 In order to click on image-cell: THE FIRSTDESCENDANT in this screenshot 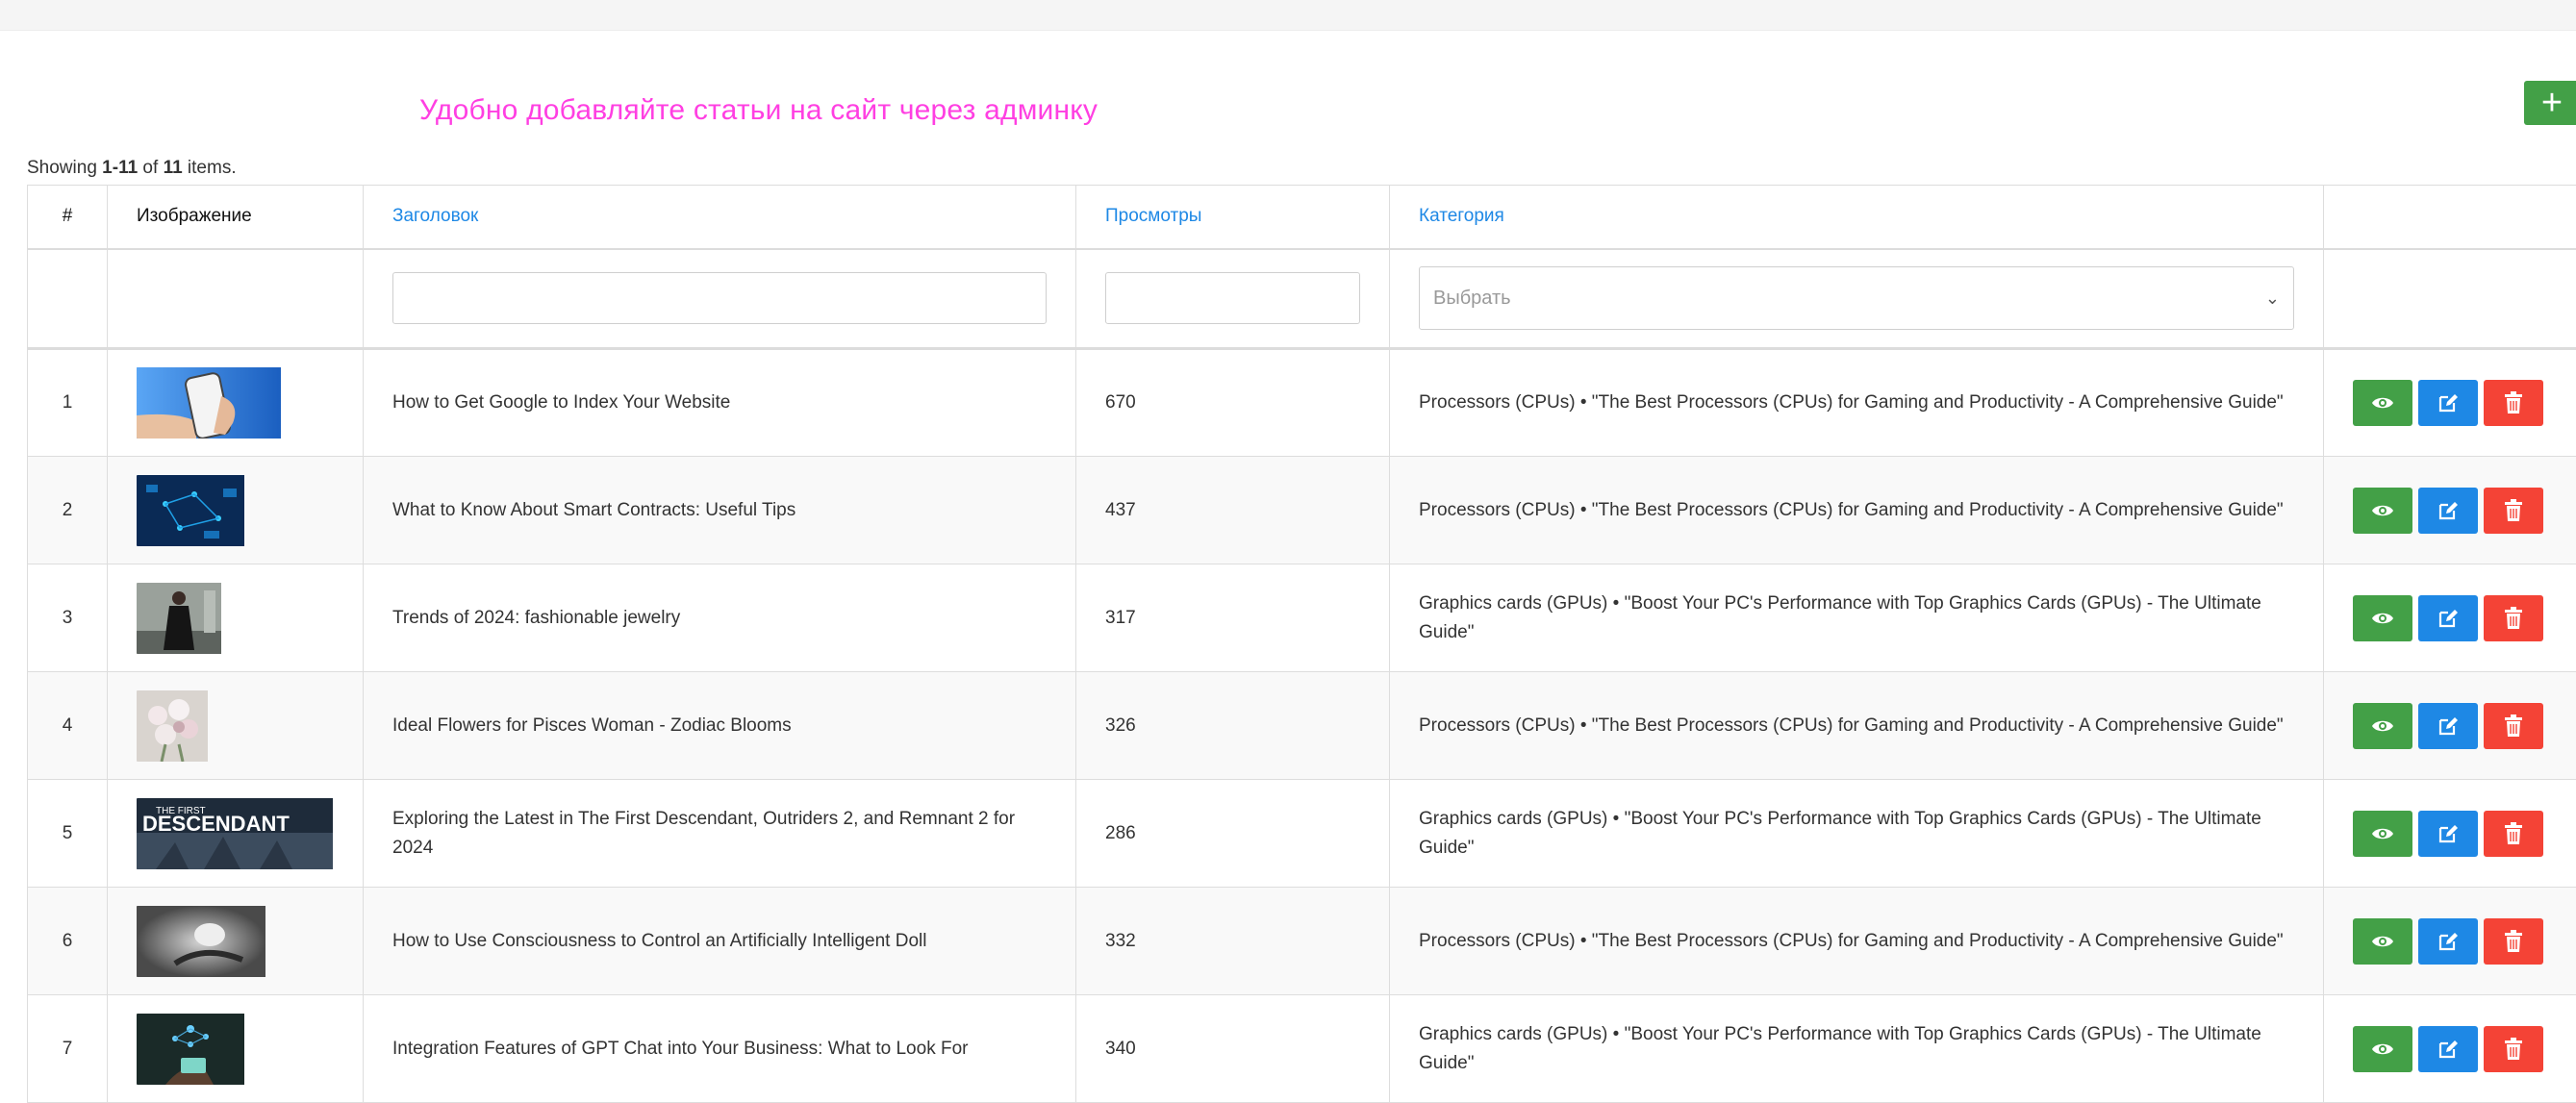, I will do `click(236, 834)`.